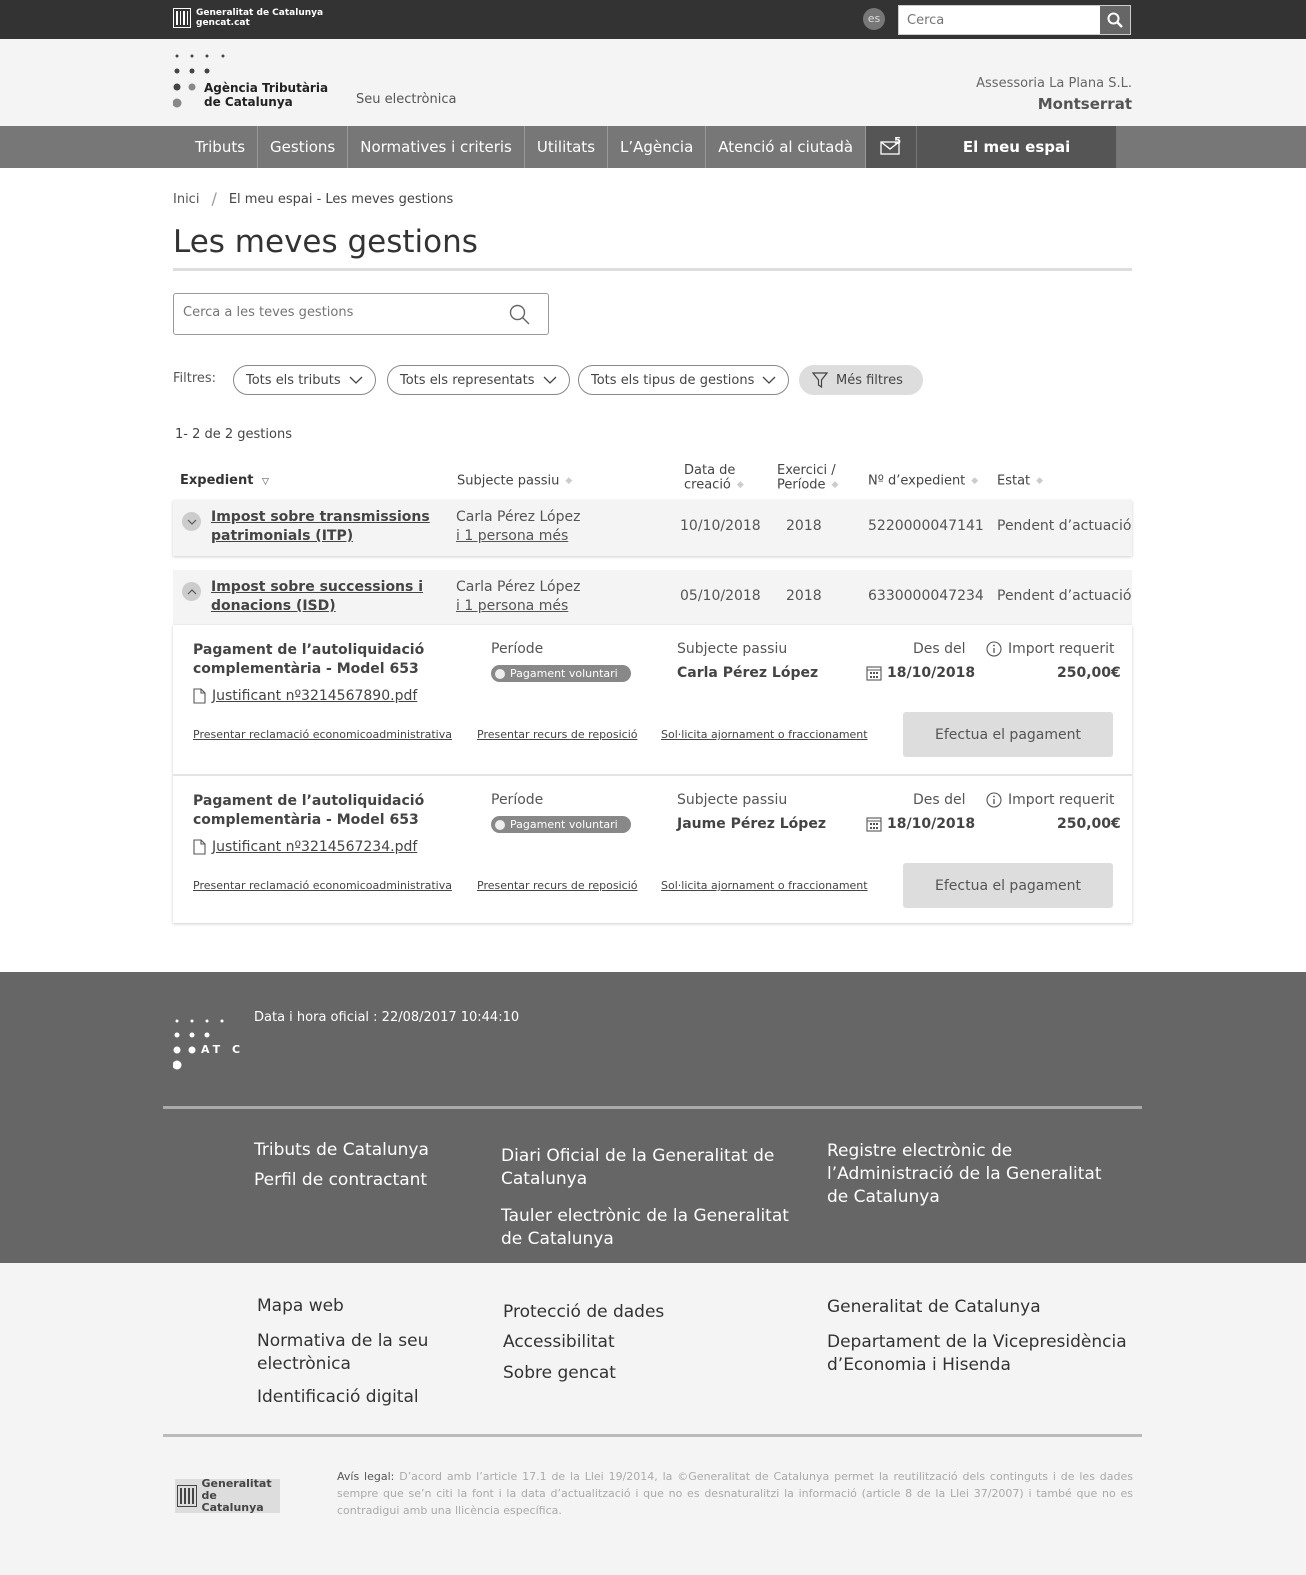 The width and height of the screenshot is (1306, 1575). What do you see at coordinates (436, 147) in the screenshot?
I see `nav-item-normatives: Normatives i criteris` at bounding box center [436, 147].